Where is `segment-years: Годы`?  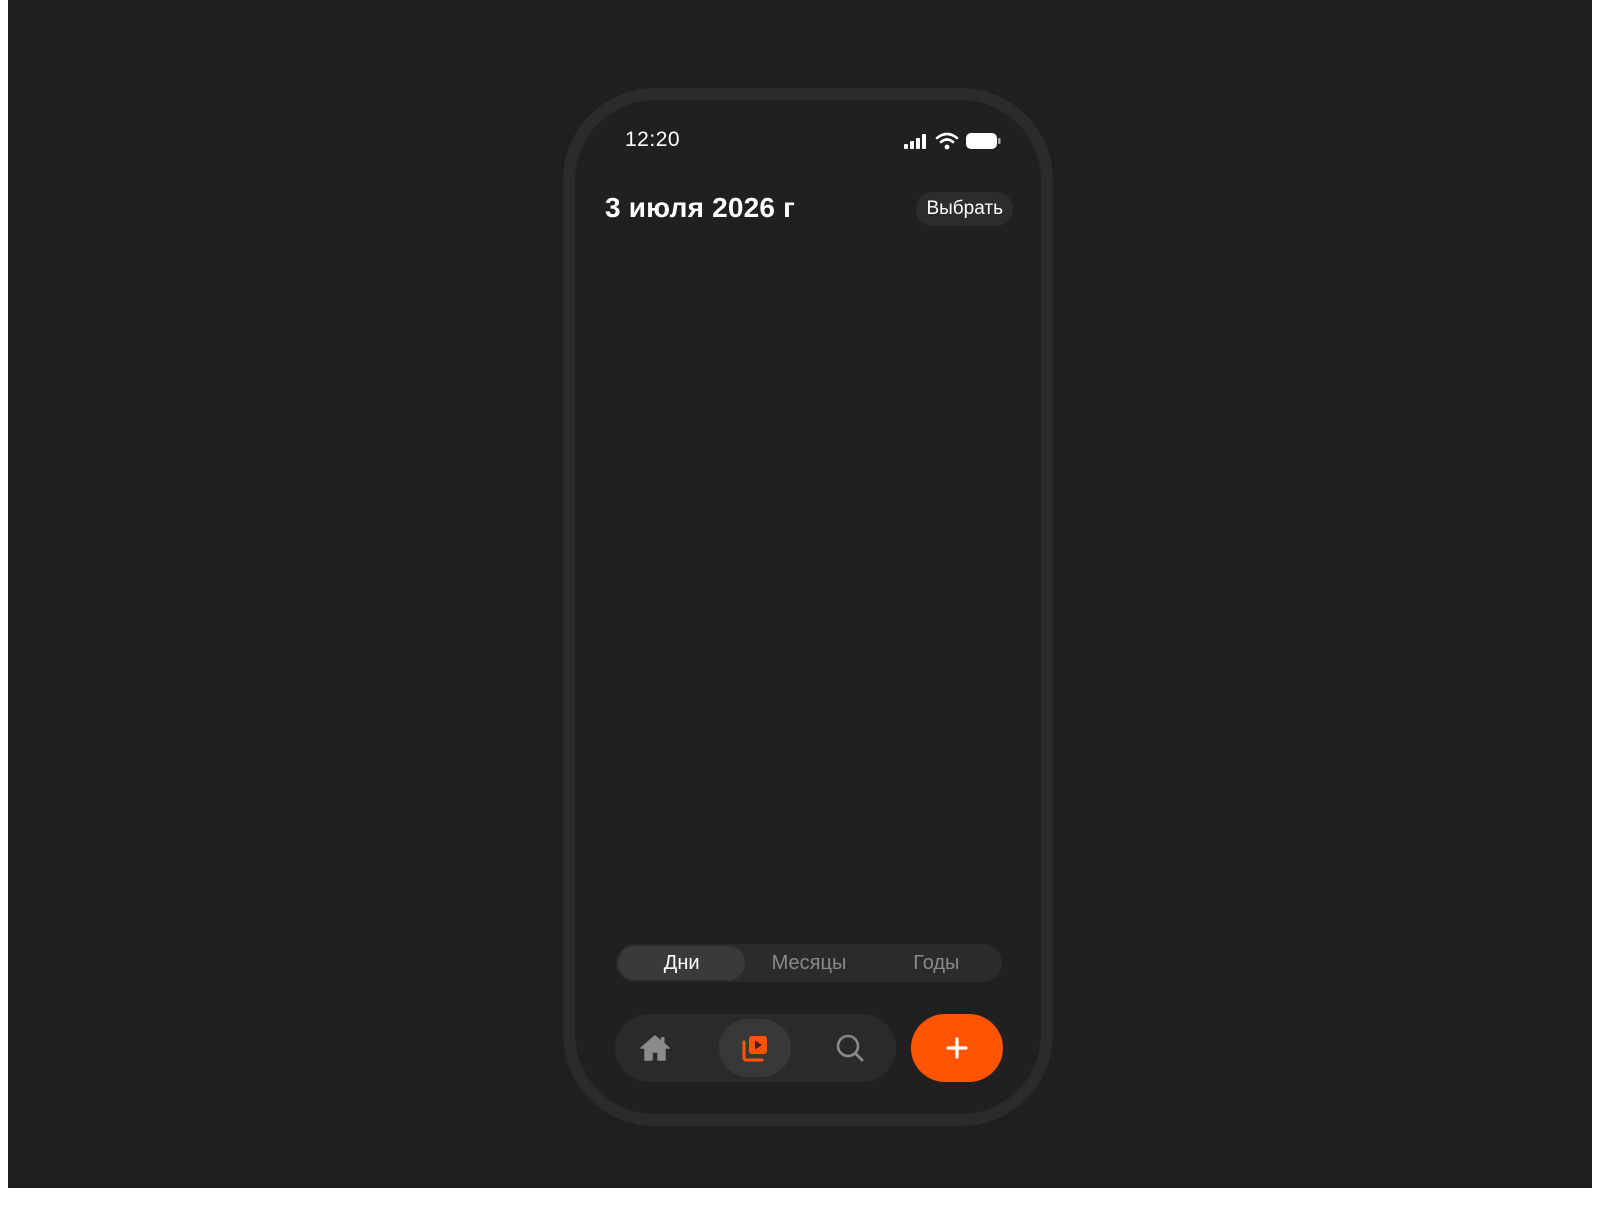 segment-years: Годы is located at coordinates (936, 963).